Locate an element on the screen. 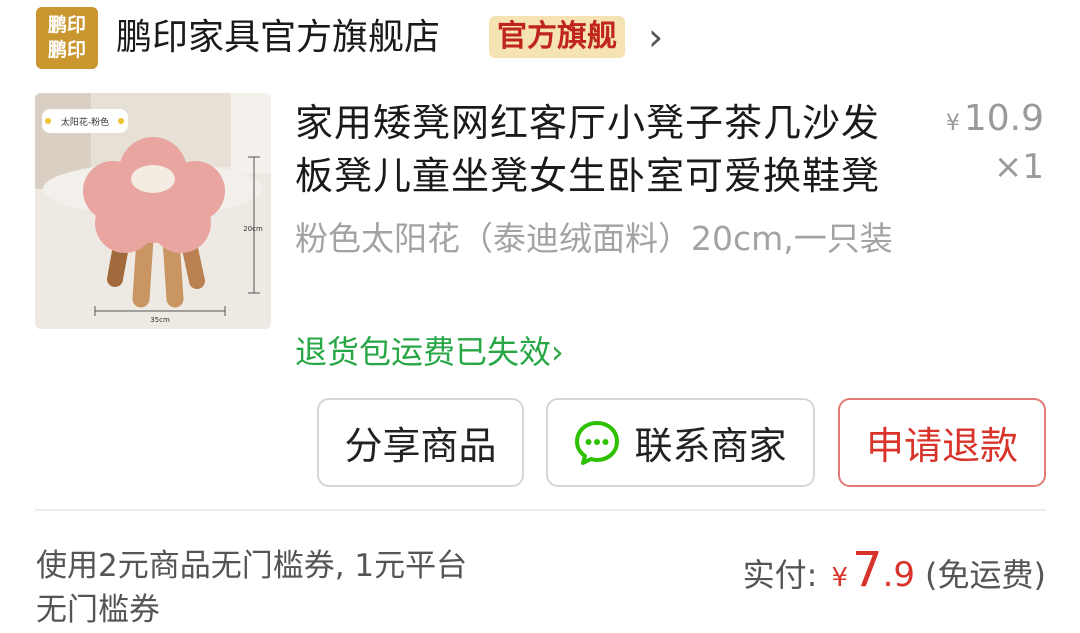 This screenshot has height=633, width=1080. contact-seller-label: 联系商家 is located at coordinates (710, 446).